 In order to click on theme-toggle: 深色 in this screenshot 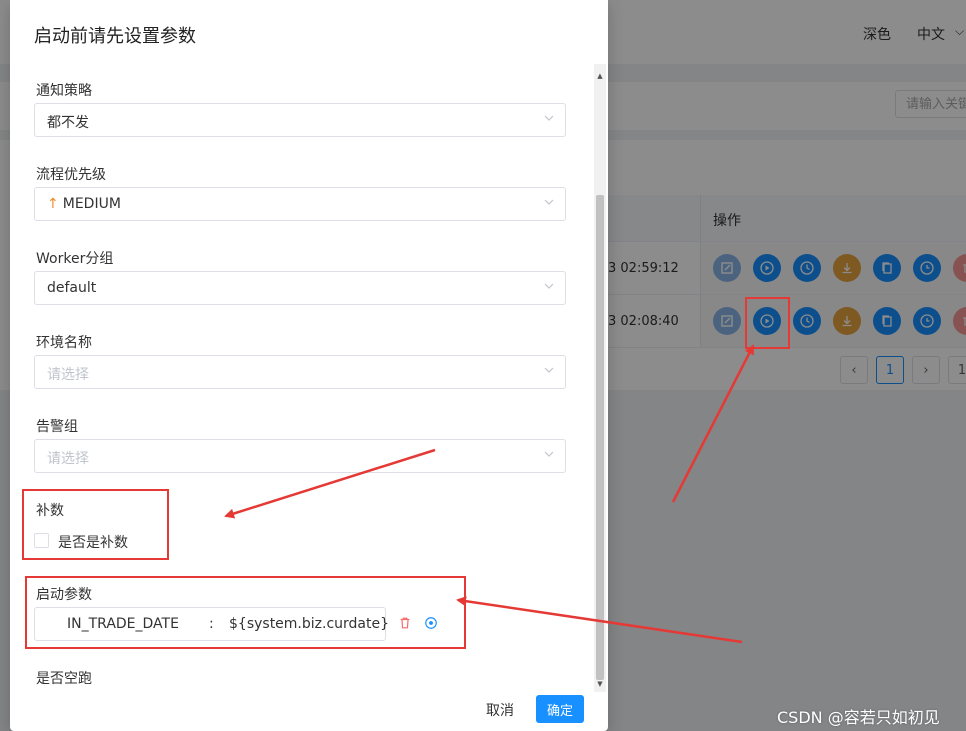, I will do `click(877, 34)`.